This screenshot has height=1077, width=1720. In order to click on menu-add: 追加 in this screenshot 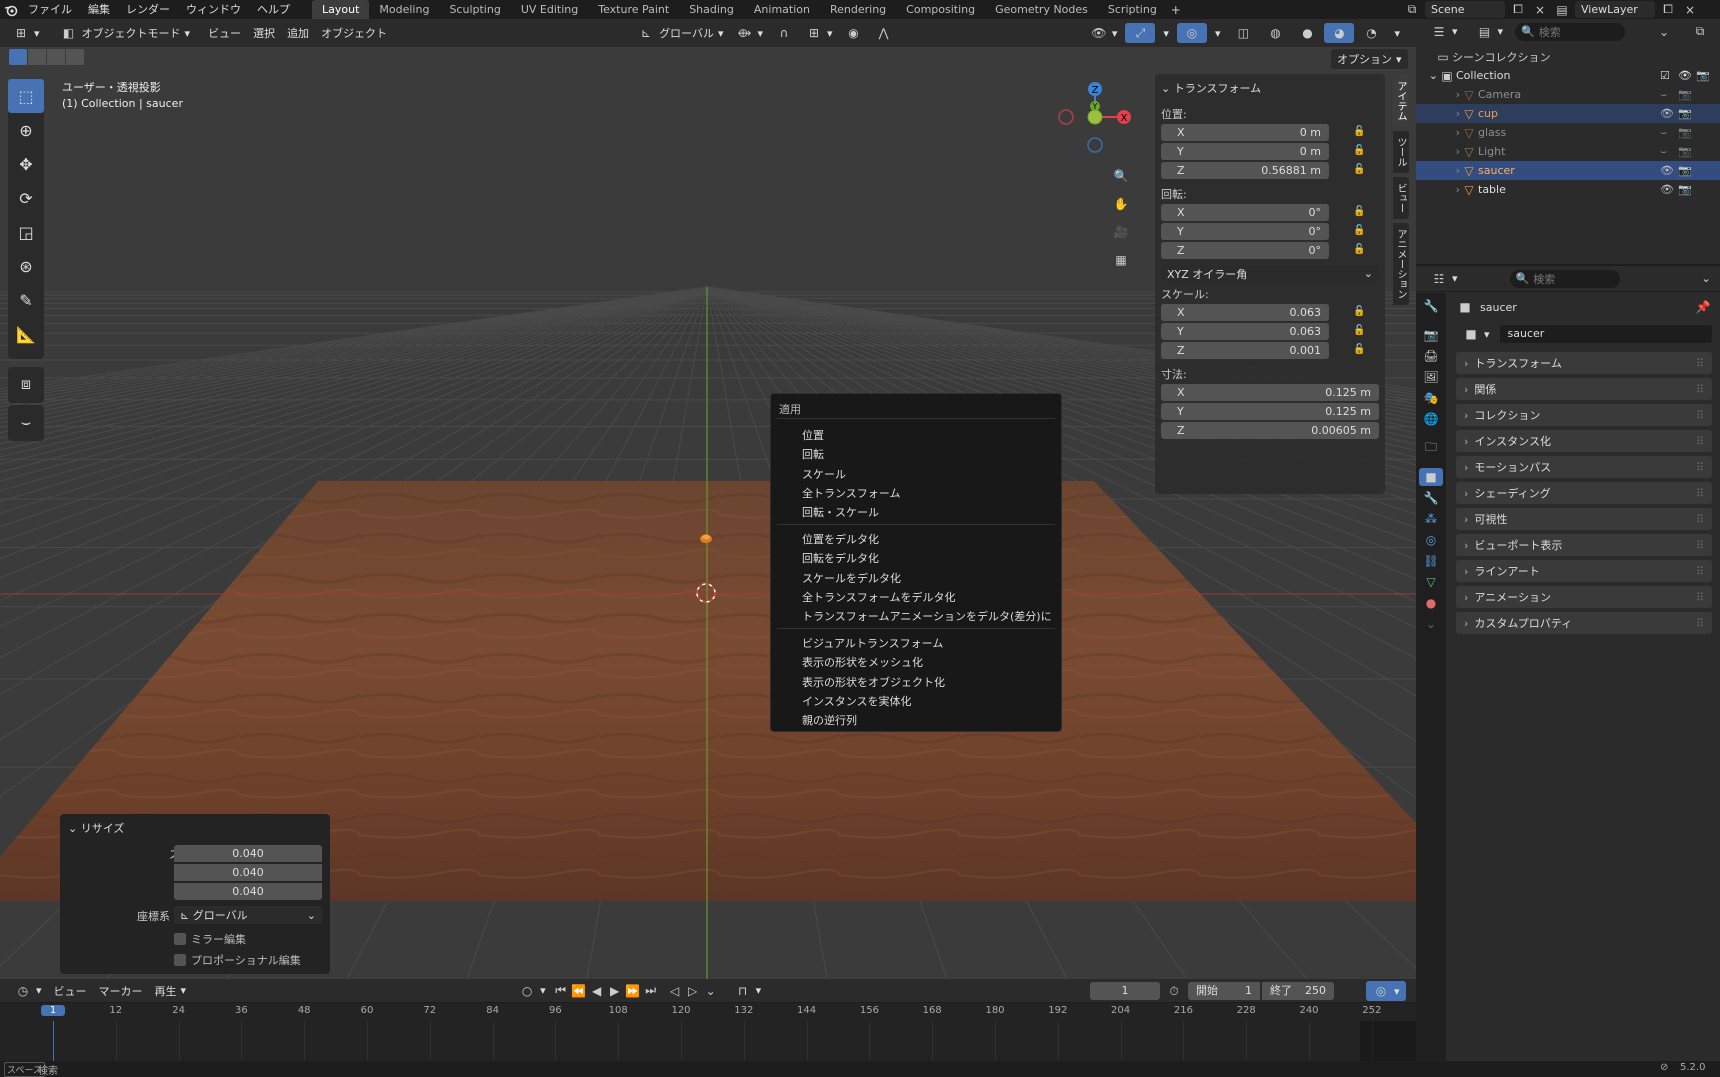, I will do `click(298, 33)`.